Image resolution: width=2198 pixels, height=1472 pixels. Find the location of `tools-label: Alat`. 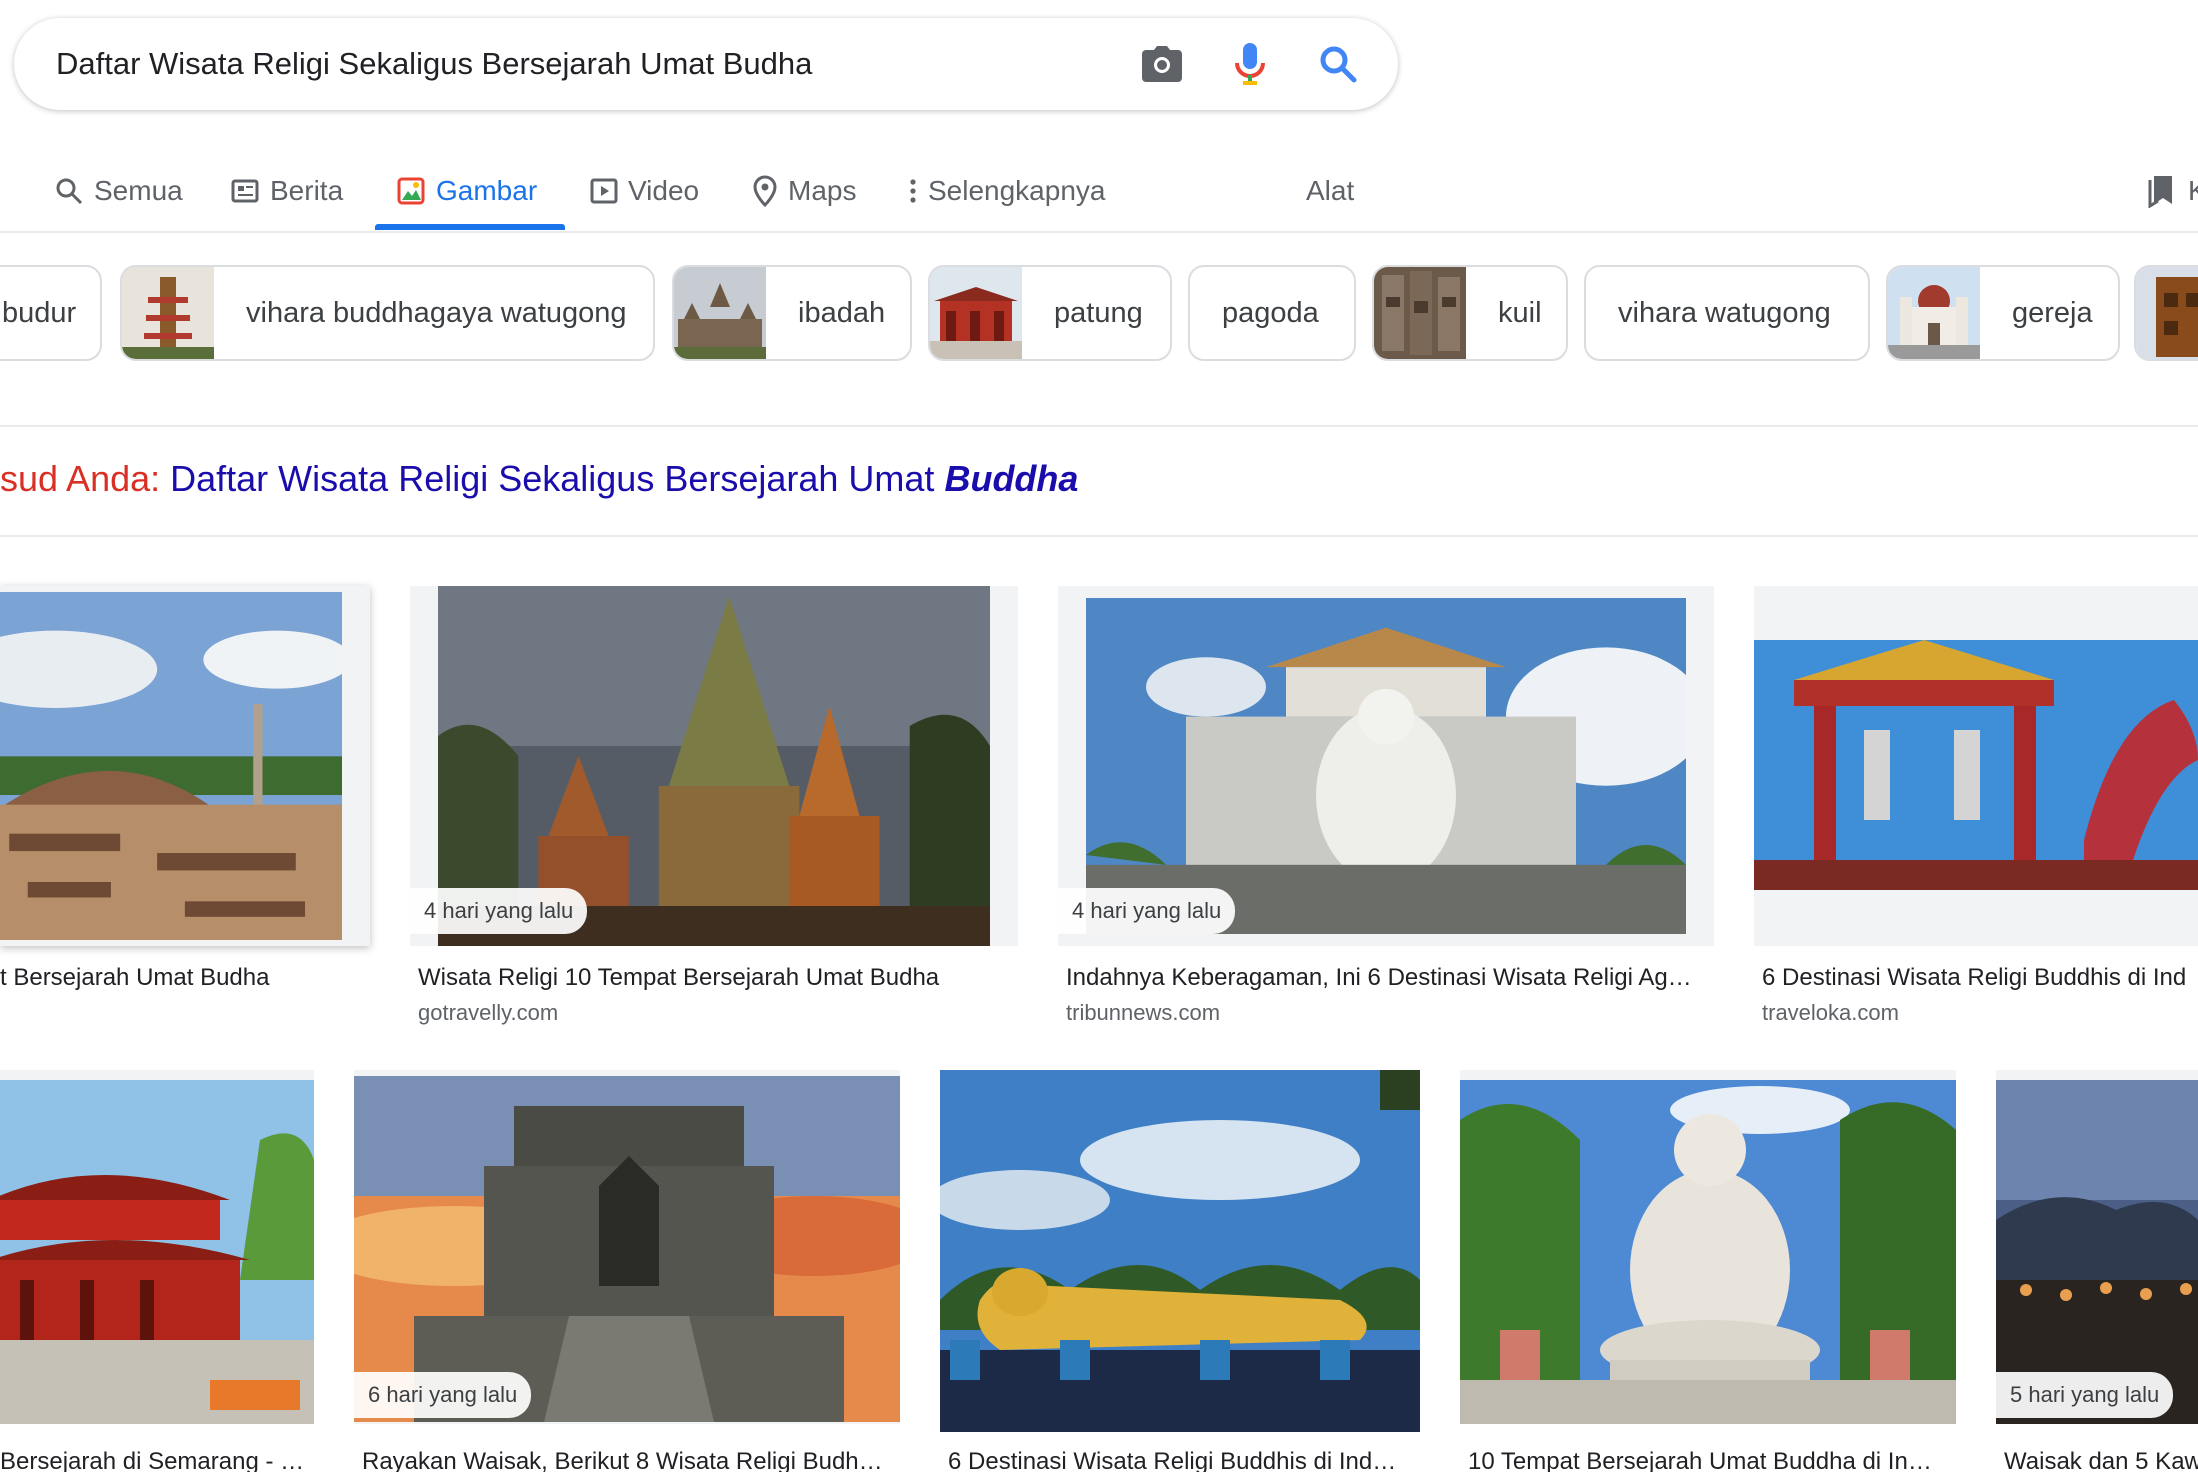

tools-label: Alat is located at coordinates (1330, 190).